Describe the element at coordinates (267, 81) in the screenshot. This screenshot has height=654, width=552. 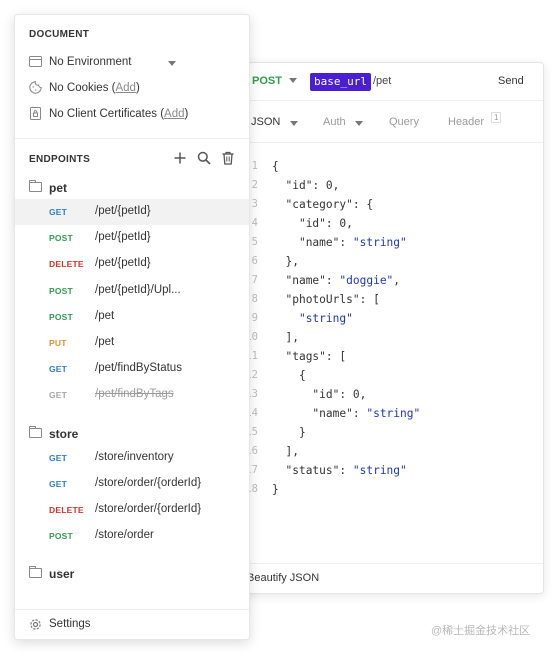
I see `http-method-select: POST` at that location.